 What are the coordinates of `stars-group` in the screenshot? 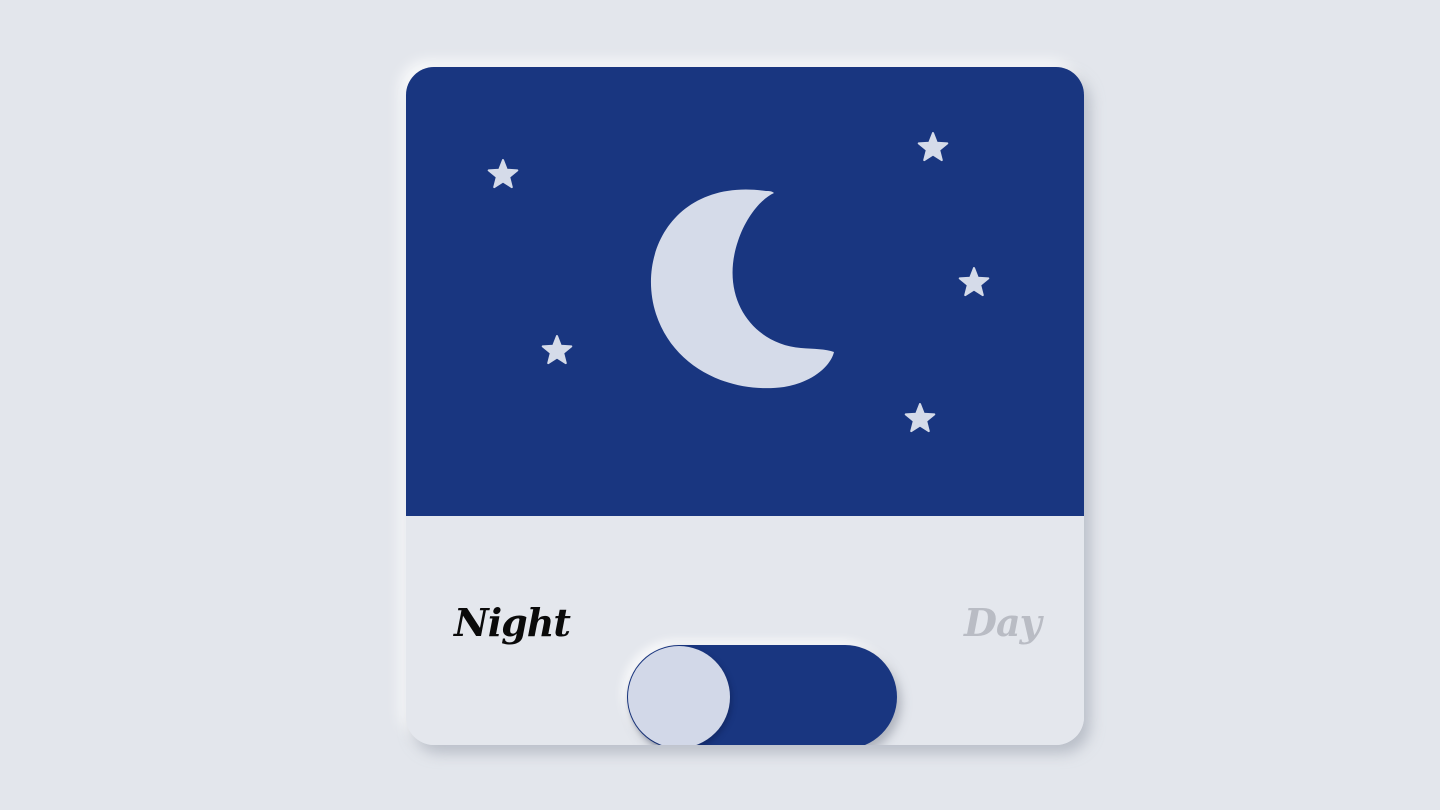 It's located at (738, 282).